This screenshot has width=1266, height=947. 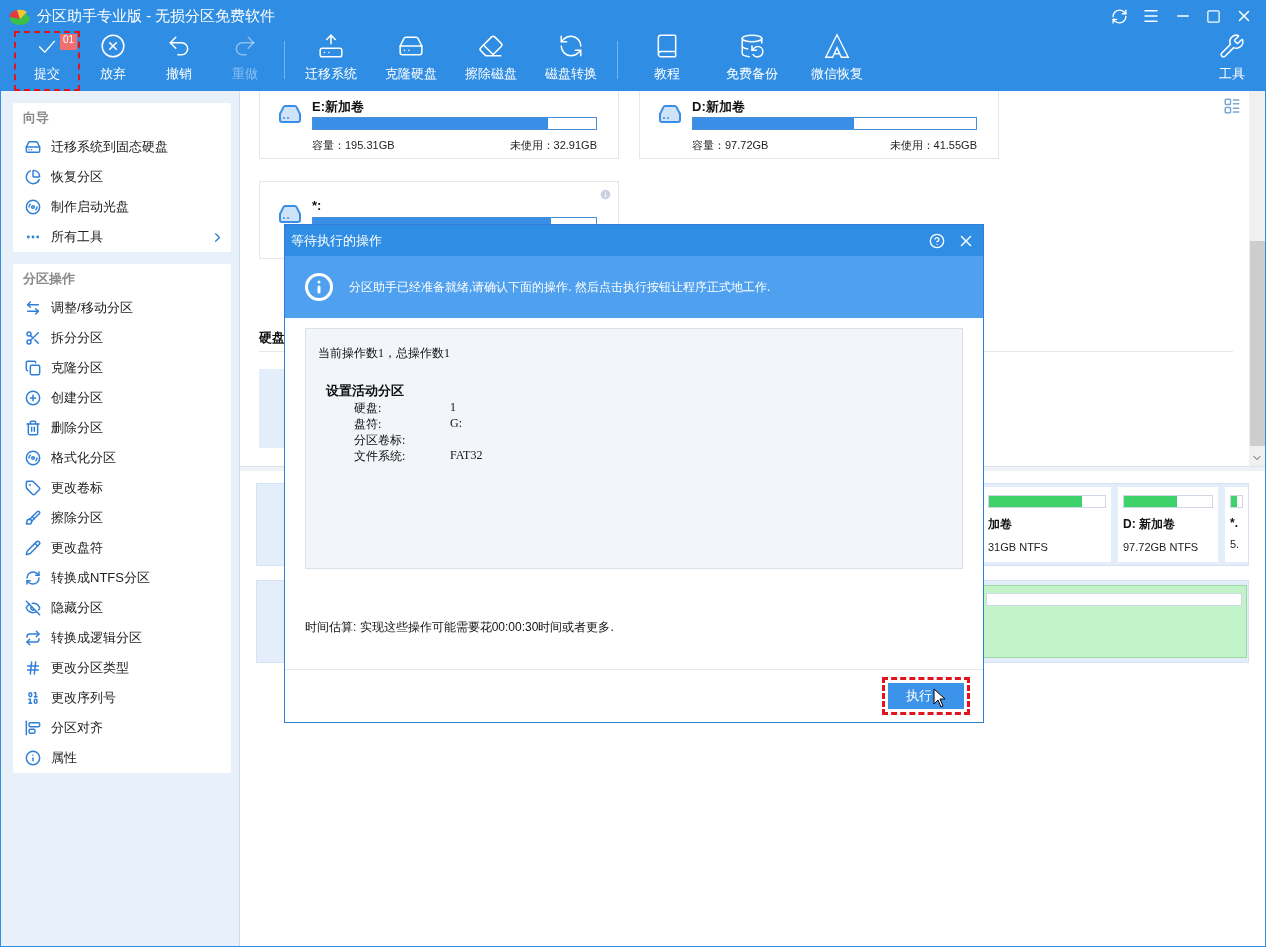 What do you see at coordinates (1114, 621) in the screenshot?
I see `partition-block` at bounding box center [1114, 621].